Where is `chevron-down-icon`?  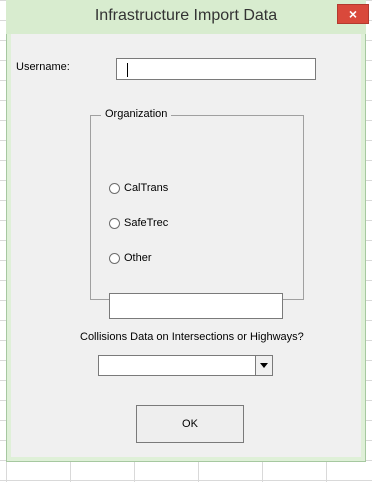
chevron-down-icon is located at coordinates (264, 365).